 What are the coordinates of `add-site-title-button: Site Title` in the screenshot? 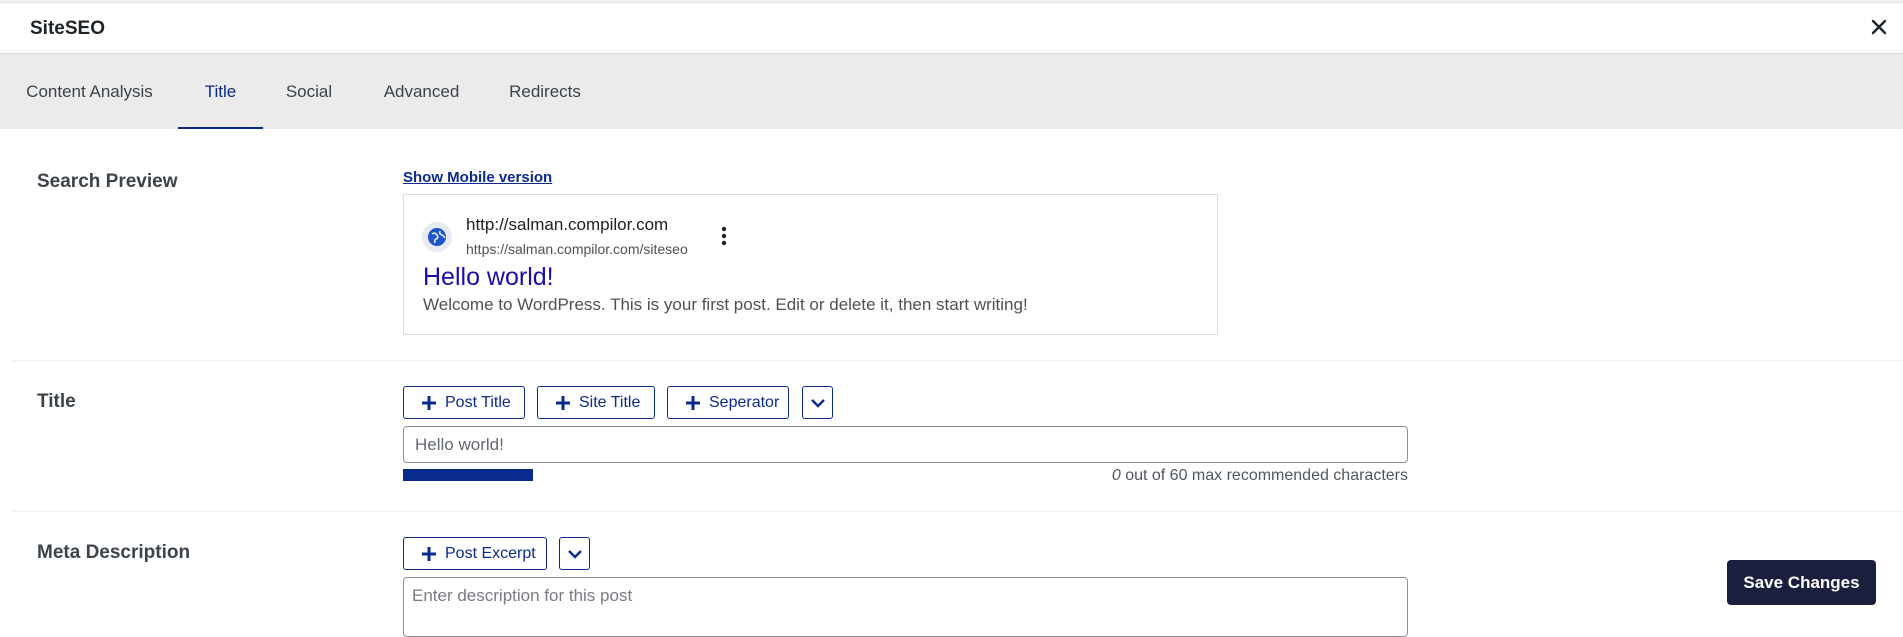 It's located at (596, 402).